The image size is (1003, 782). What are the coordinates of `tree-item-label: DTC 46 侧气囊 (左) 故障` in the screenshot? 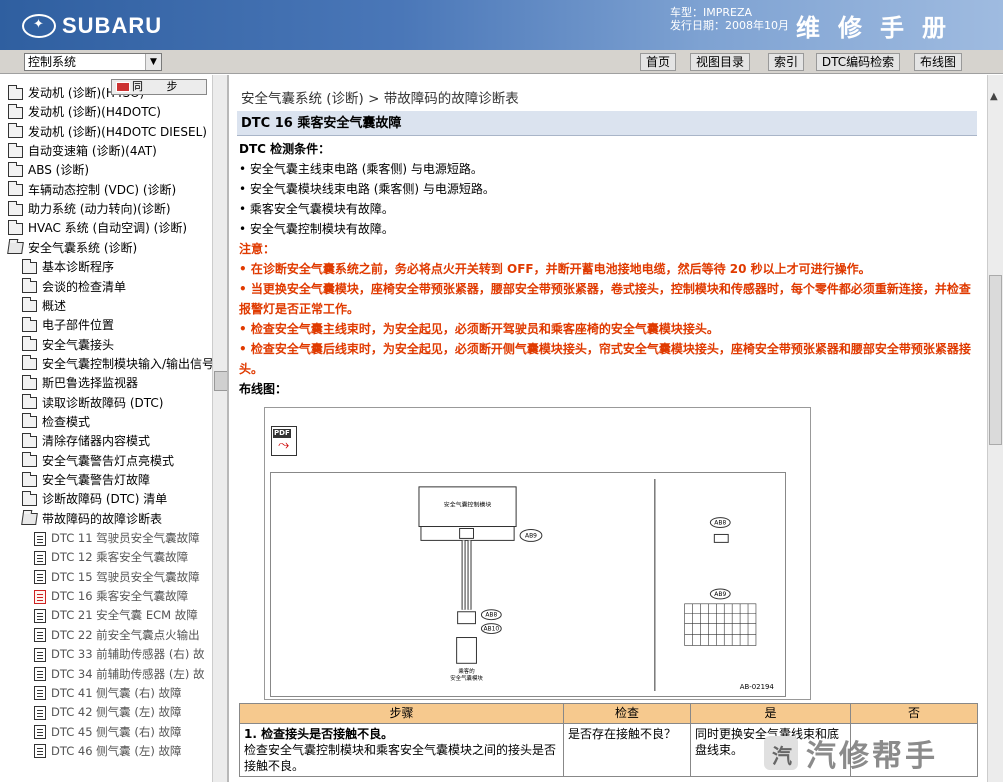 It's located at (116, 750).